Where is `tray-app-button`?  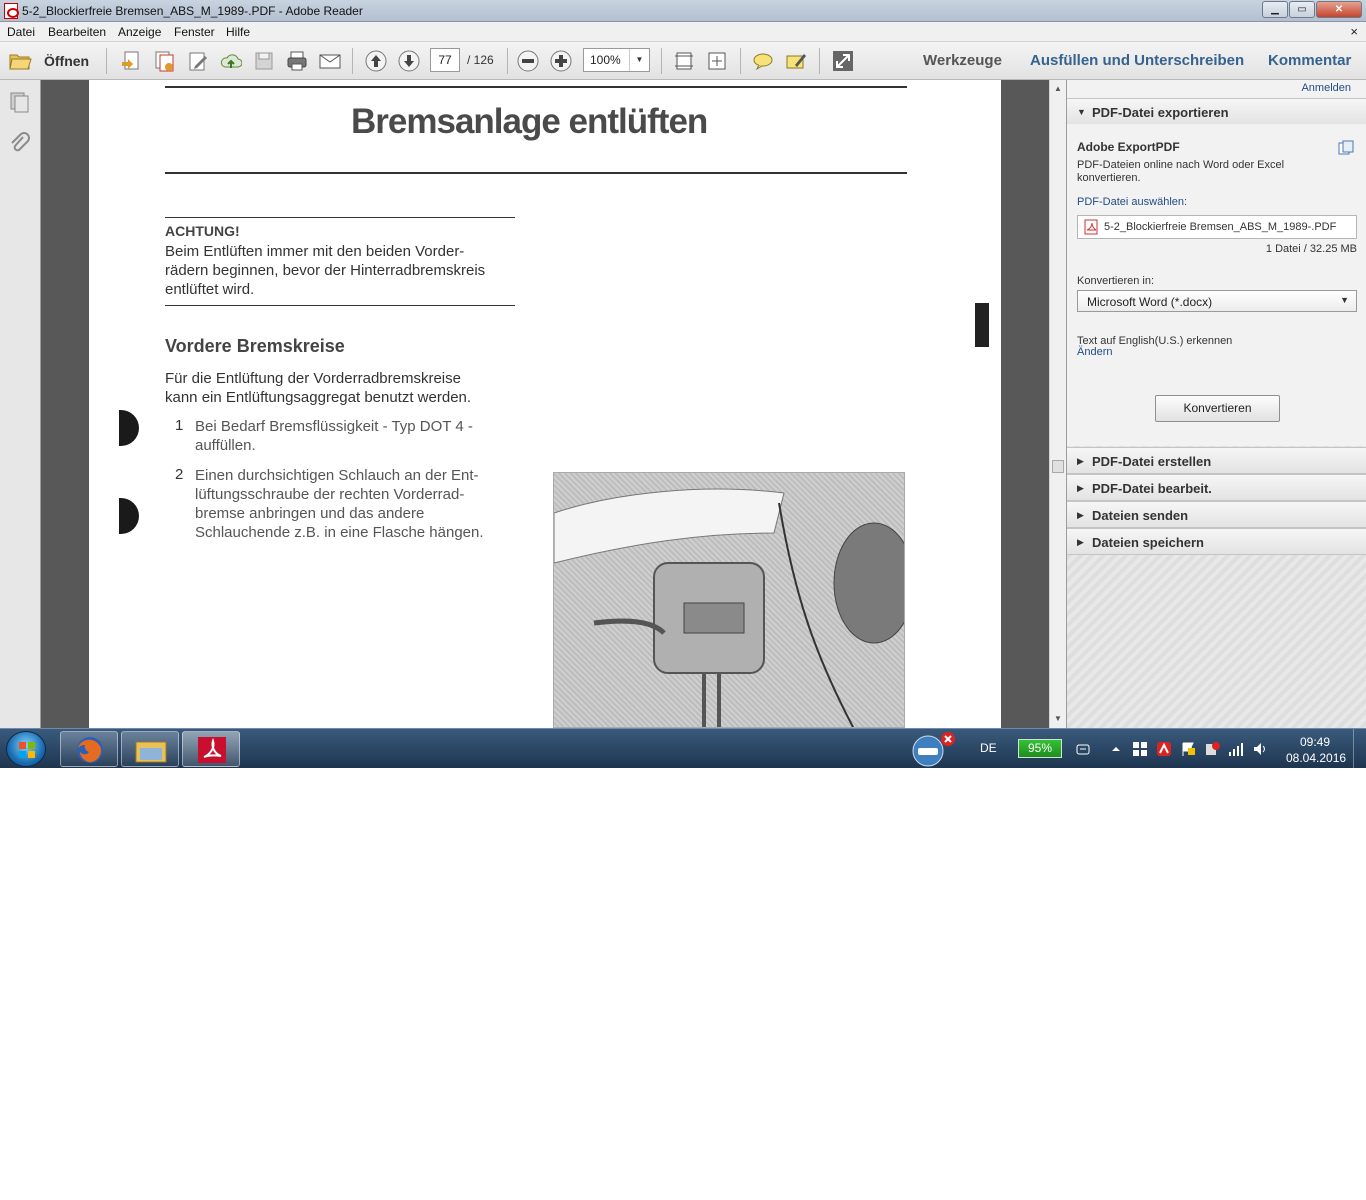 tray-app-button is located at coordinates (932, 749).